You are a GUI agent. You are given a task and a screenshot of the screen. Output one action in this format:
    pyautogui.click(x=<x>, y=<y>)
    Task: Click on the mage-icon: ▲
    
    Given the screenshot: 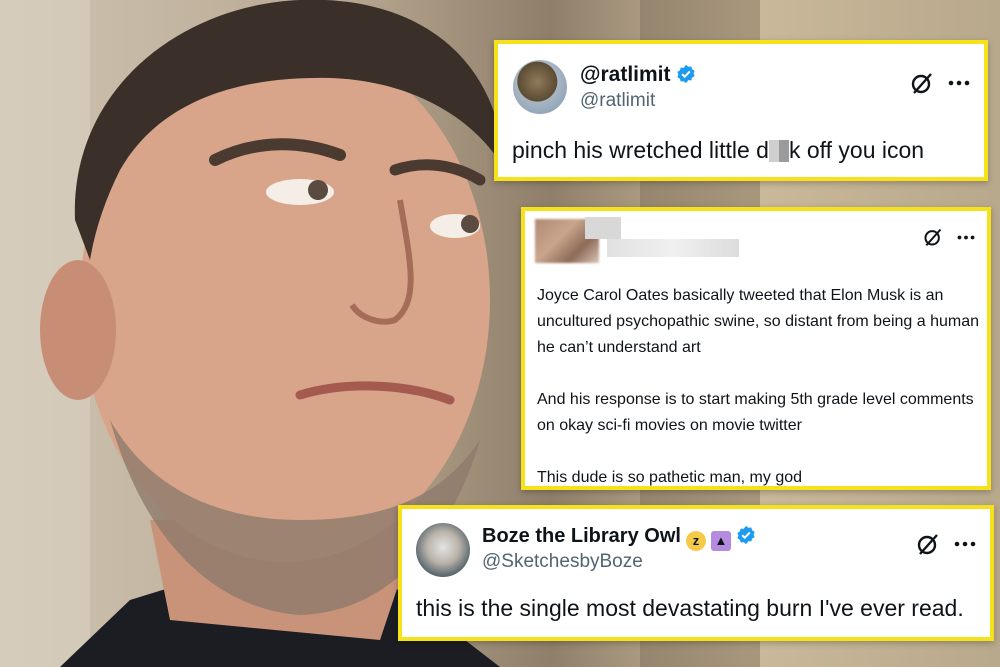 What is the action you would take?
    pyautogui.click(x=720, y=541)
    